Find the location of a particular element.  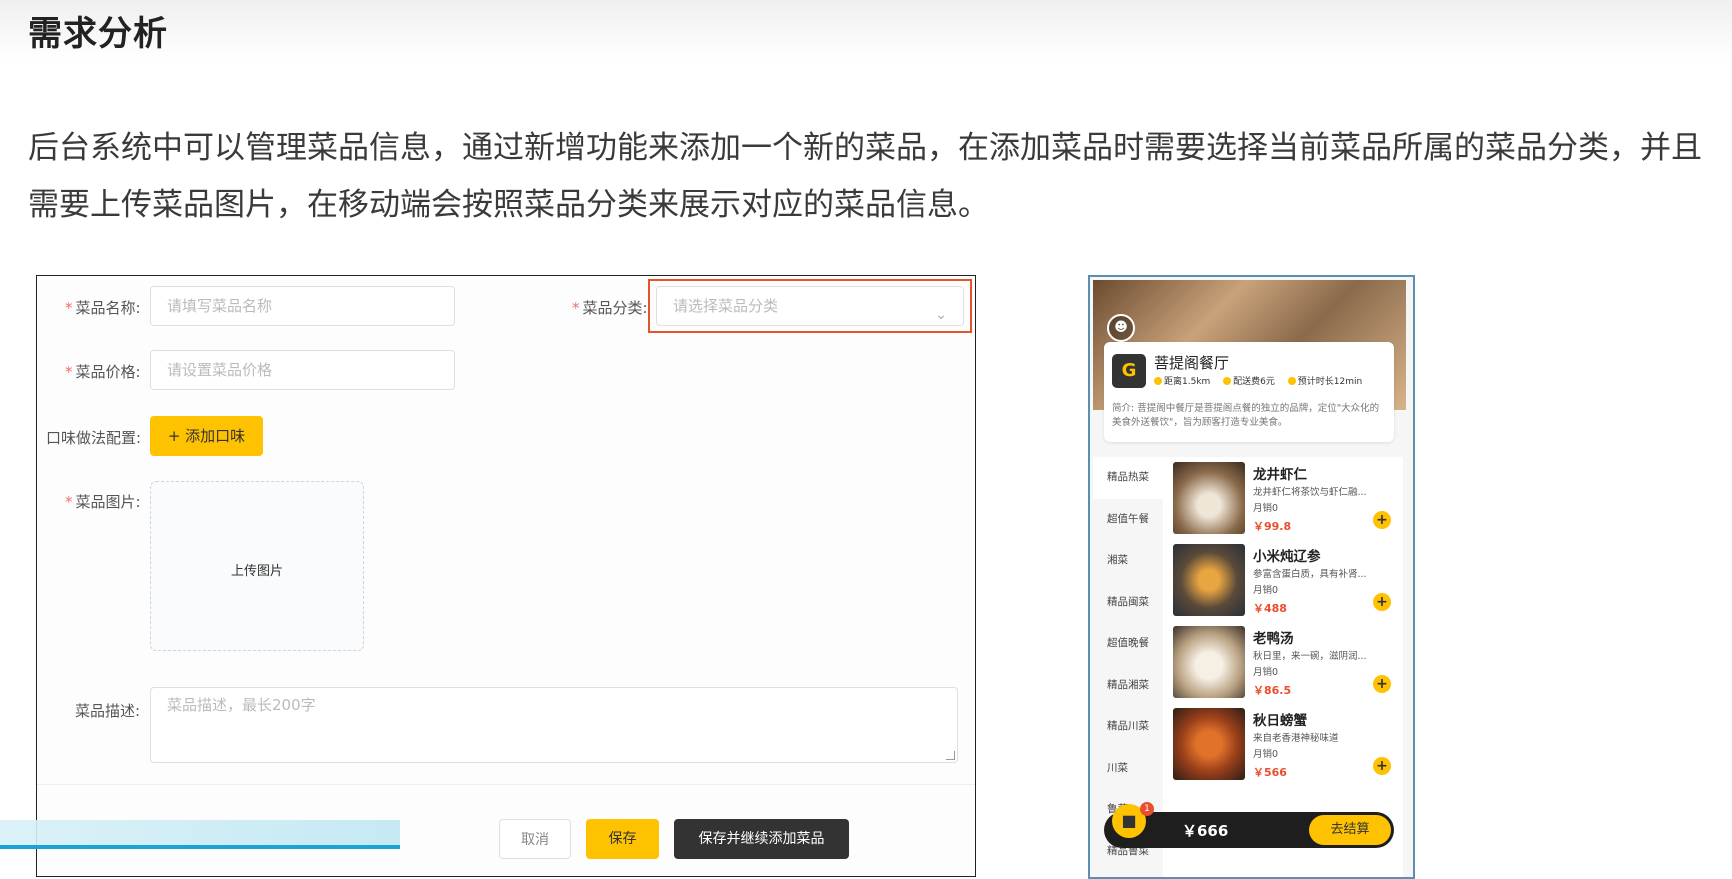

divider is located at coordinates (506, 784).